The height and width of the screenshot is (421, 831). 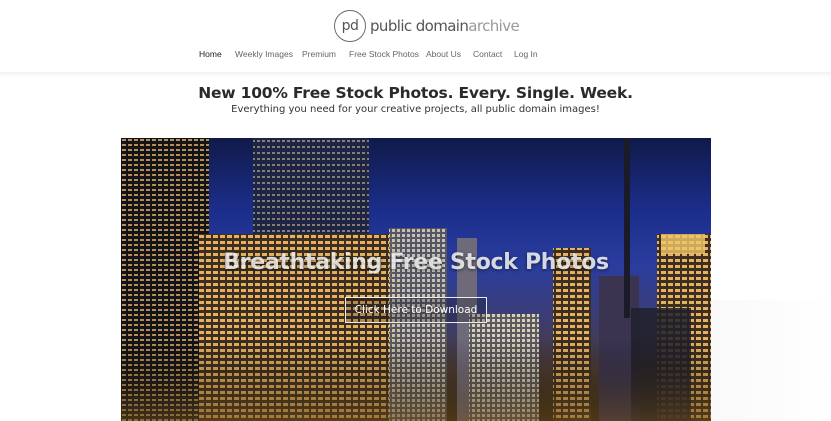 I want to click on logo-wordmark: public domainarchive, so click(x=445, y=26).